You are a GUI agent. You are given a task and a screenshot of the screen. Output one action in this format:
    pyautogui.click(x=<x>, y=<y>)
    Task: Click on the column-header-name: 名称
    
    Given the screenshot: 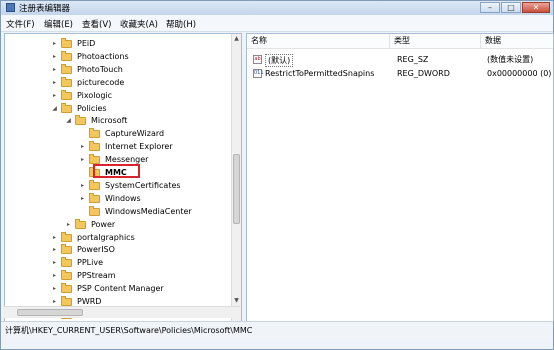 What is the action you would take?
    pyautogui.click(x=318, y=41)
    